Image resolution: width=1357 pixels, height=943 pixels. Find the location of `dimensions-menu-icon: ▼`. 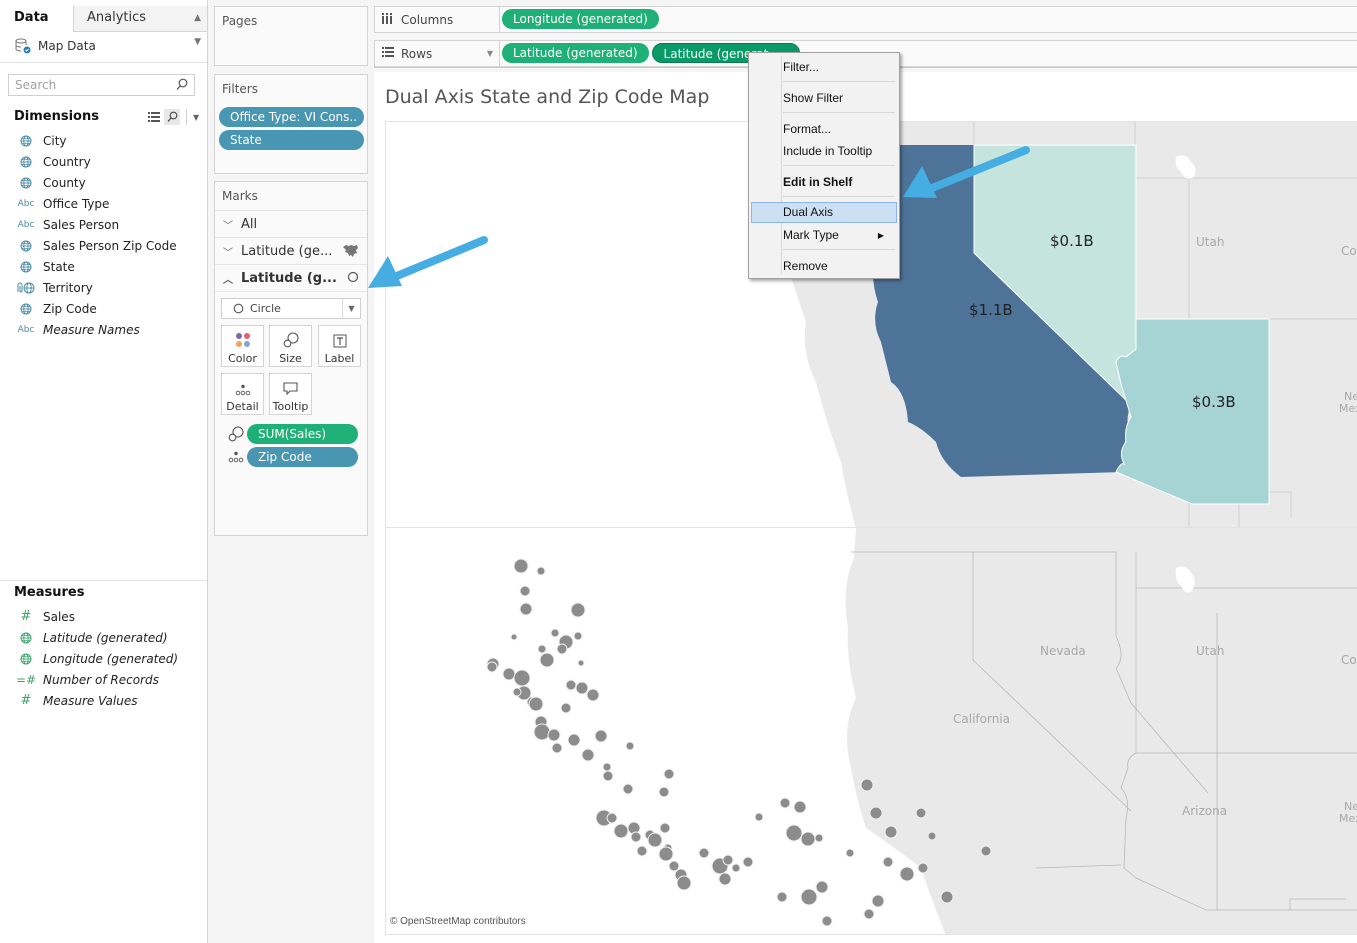

dimensions-menu-icon: ▼ is located at coordinates (196, 117).